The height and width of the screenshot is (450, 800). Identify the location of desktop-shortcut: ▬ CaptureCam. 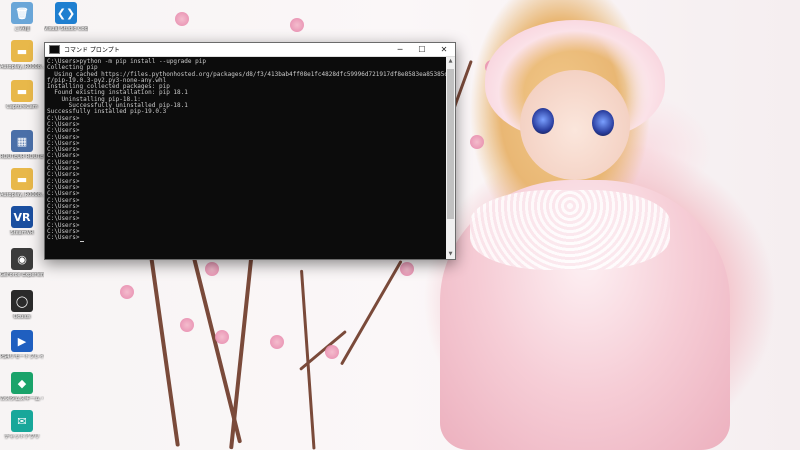
(22, 95).